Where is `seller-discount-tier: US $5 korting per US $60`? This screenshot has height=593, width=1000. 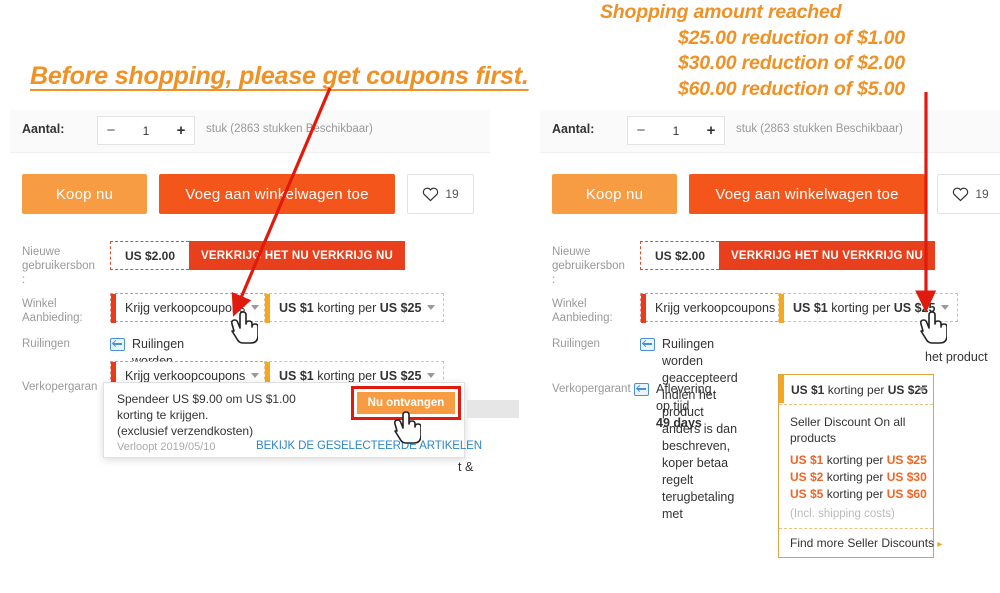
seller-discount-tier: US $5 korting per US $60 is located at coordinates (858, 494).